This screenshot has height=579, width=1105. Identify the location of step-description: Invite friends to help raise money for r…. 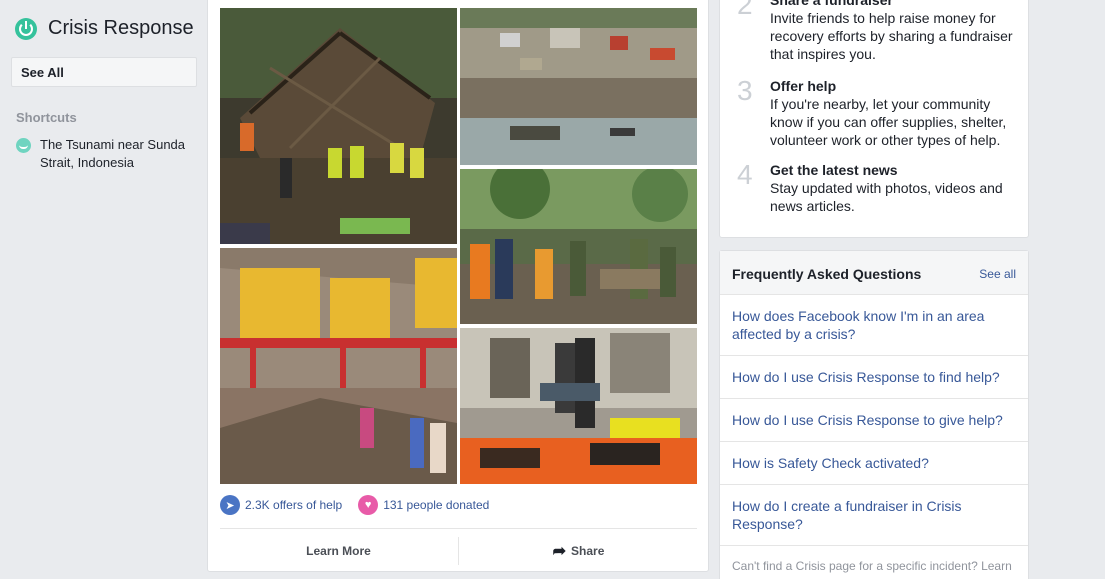
(891, 36).